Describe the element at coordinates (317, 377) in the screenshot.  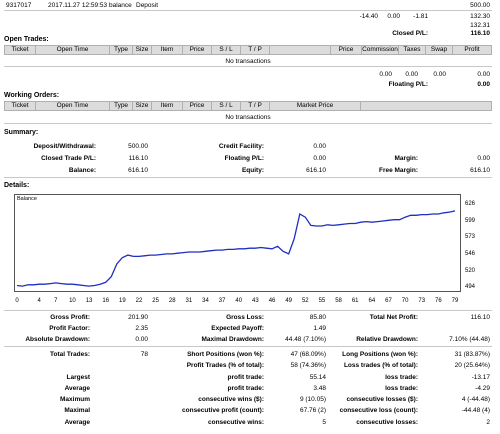
I see `largest-profit-value: 55.14` at that location.